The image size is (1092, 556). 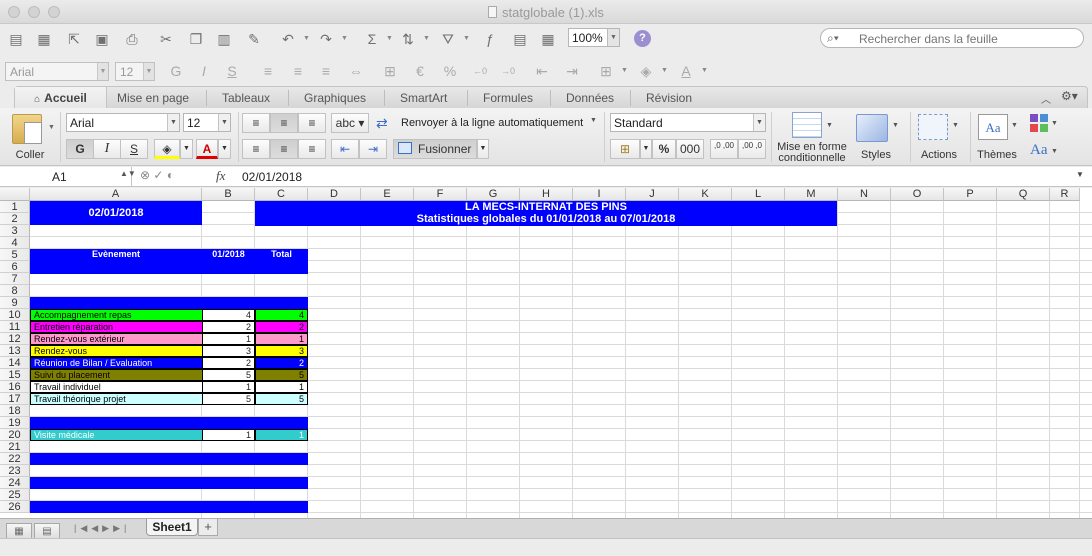 I want to click on row-header: 2, so click(x=15, y=219).